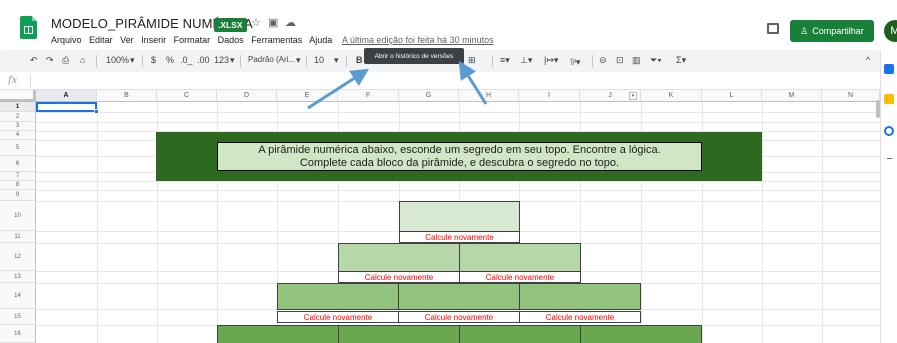 The width and height of the screenshot is (897, 343). I want to click on undo-icon: ↶, so click(34, 60).